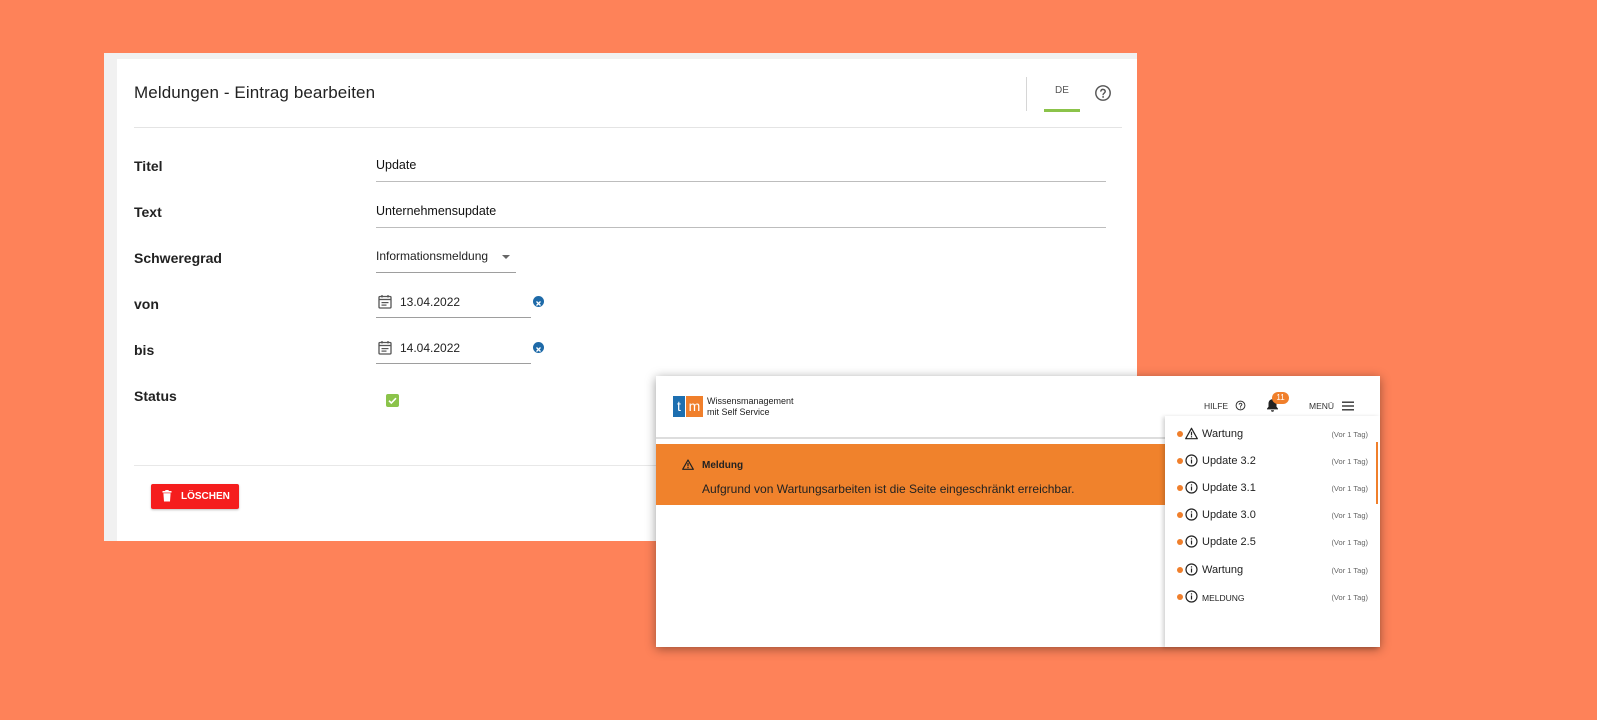  I want to click on notification-label: Update 3.2, so click(1229, 461).